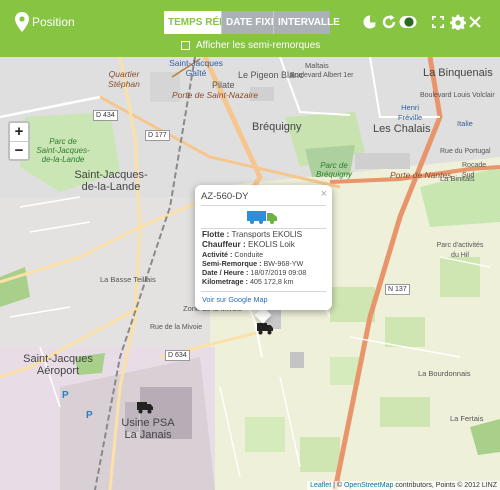  Describe the element at coordinates (235, 299) in the screenshot. I see `google-map-link: Voir sur Google Map` at that location.